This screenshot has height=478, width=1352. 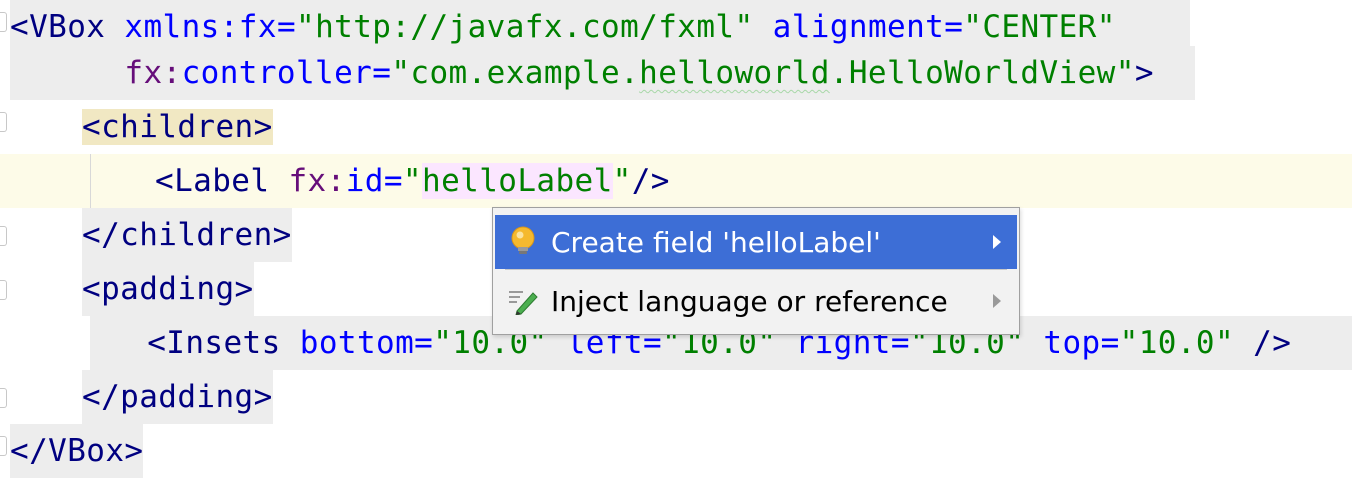 What do you see at coordinates (200, 27) in the screenshot?
I see `attribute-name: xmlns:fx` at bounding box center [200, 27].